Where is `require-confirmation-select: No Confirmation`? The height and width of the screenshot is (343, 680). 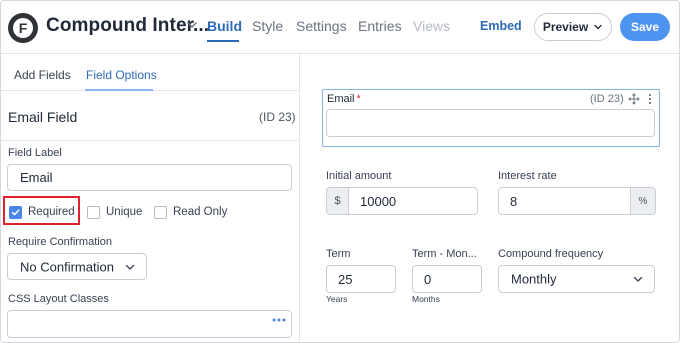
require-confirmation-select: No Confirmation is located at coordinates (77, 266).